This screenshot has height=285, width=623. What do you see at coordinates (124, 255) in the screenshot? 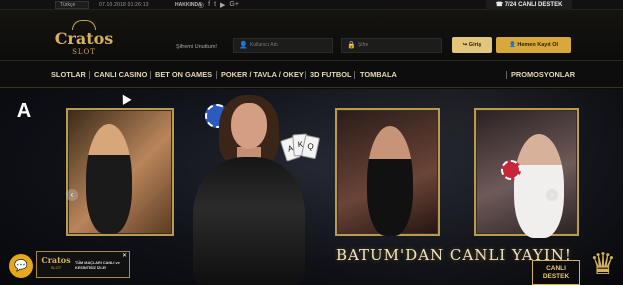
I see `close-icon: ✕` at bounding box center [124, 255].